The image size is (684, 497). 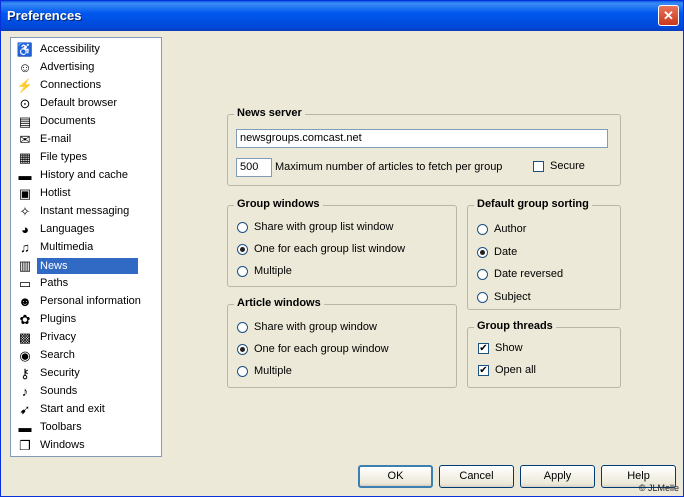 I want to click on article-windows-option-label: Share with group window, so click(x=315, y=327).